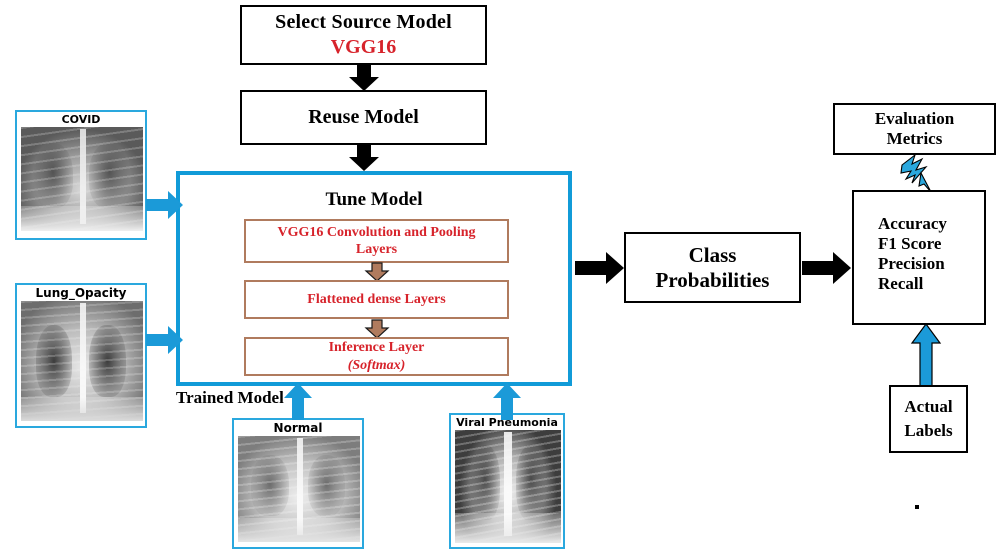 This screenshot has height=554, width=1007. I want to click on evaluation-metrics-box: Evaluation Metrics, so click(914, 129).